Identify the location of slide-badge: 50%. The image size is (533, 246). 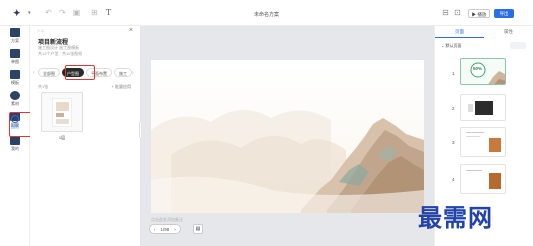
(478, 68).